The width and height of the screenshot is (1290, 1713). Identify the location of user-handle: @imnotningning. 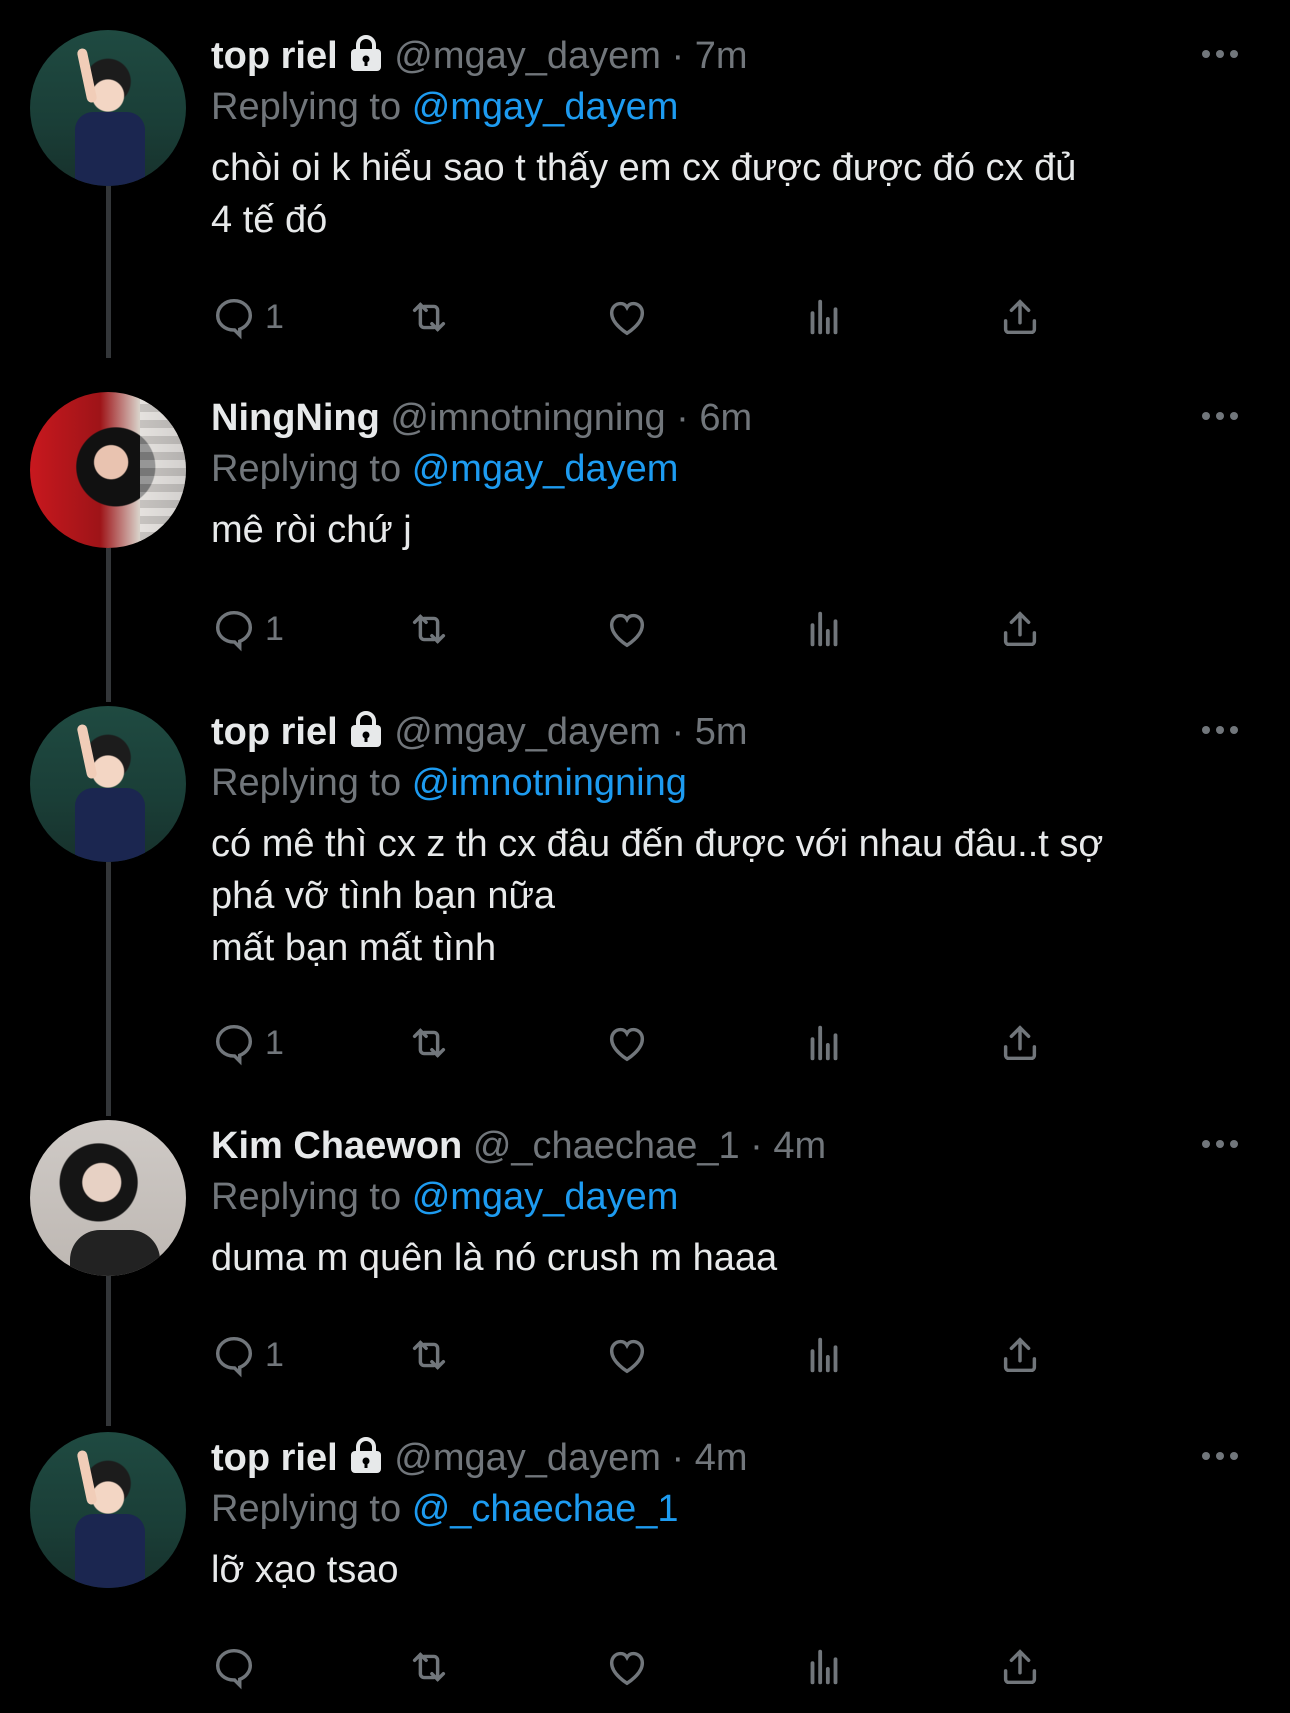
(527, 418).